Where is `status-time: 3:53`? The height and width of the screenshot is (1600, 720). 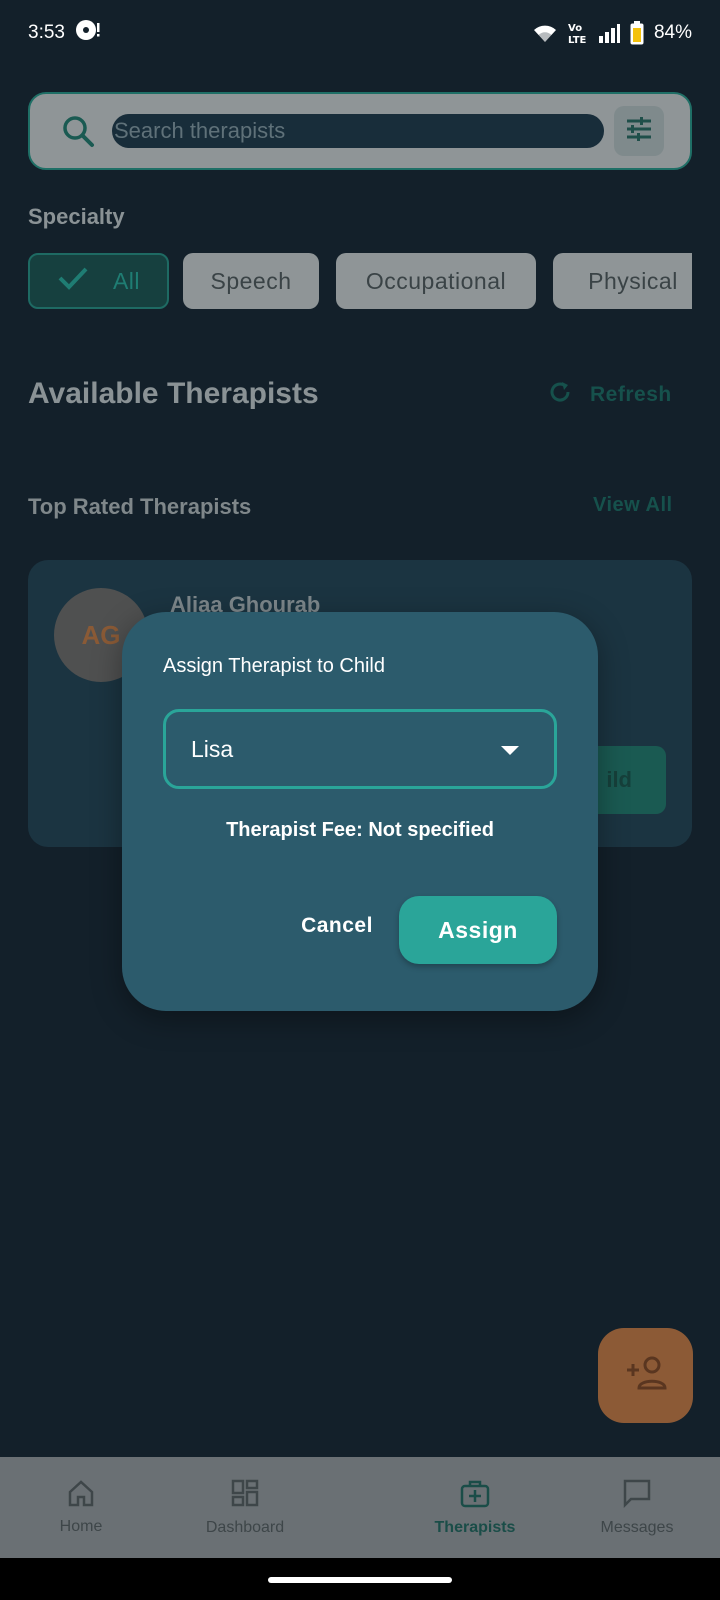
status-time: 3:53 is located at coordinates (46, 32).